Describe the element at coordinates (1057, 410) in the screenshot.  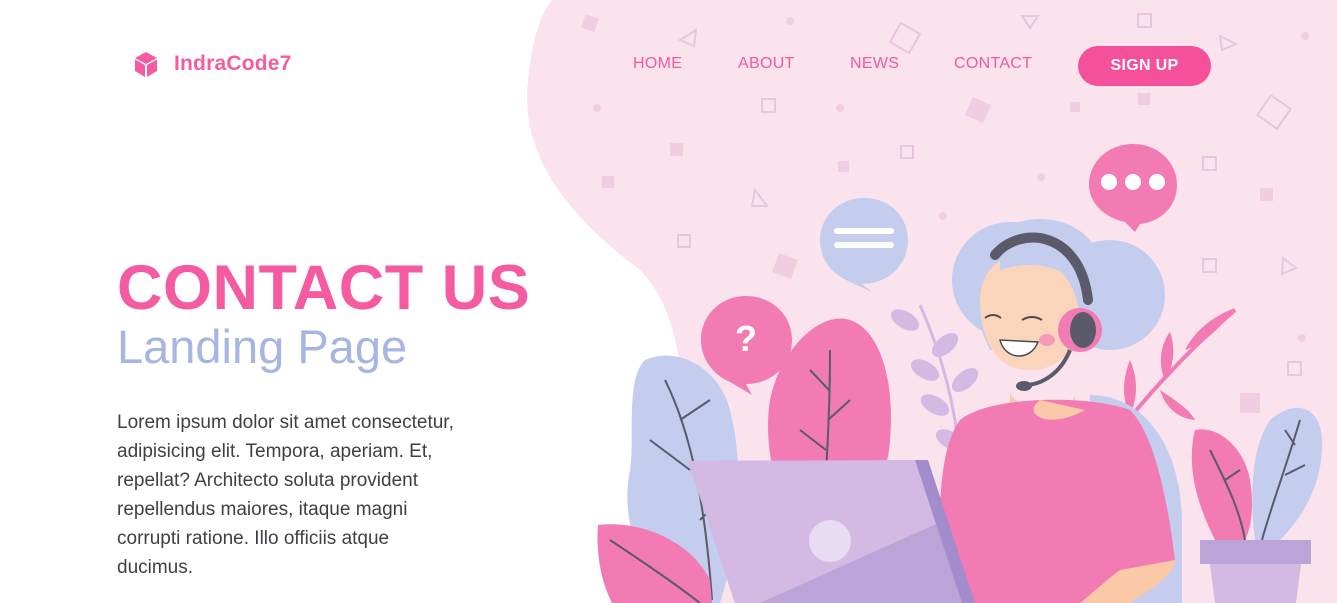
I see `agent-woman` at that location.